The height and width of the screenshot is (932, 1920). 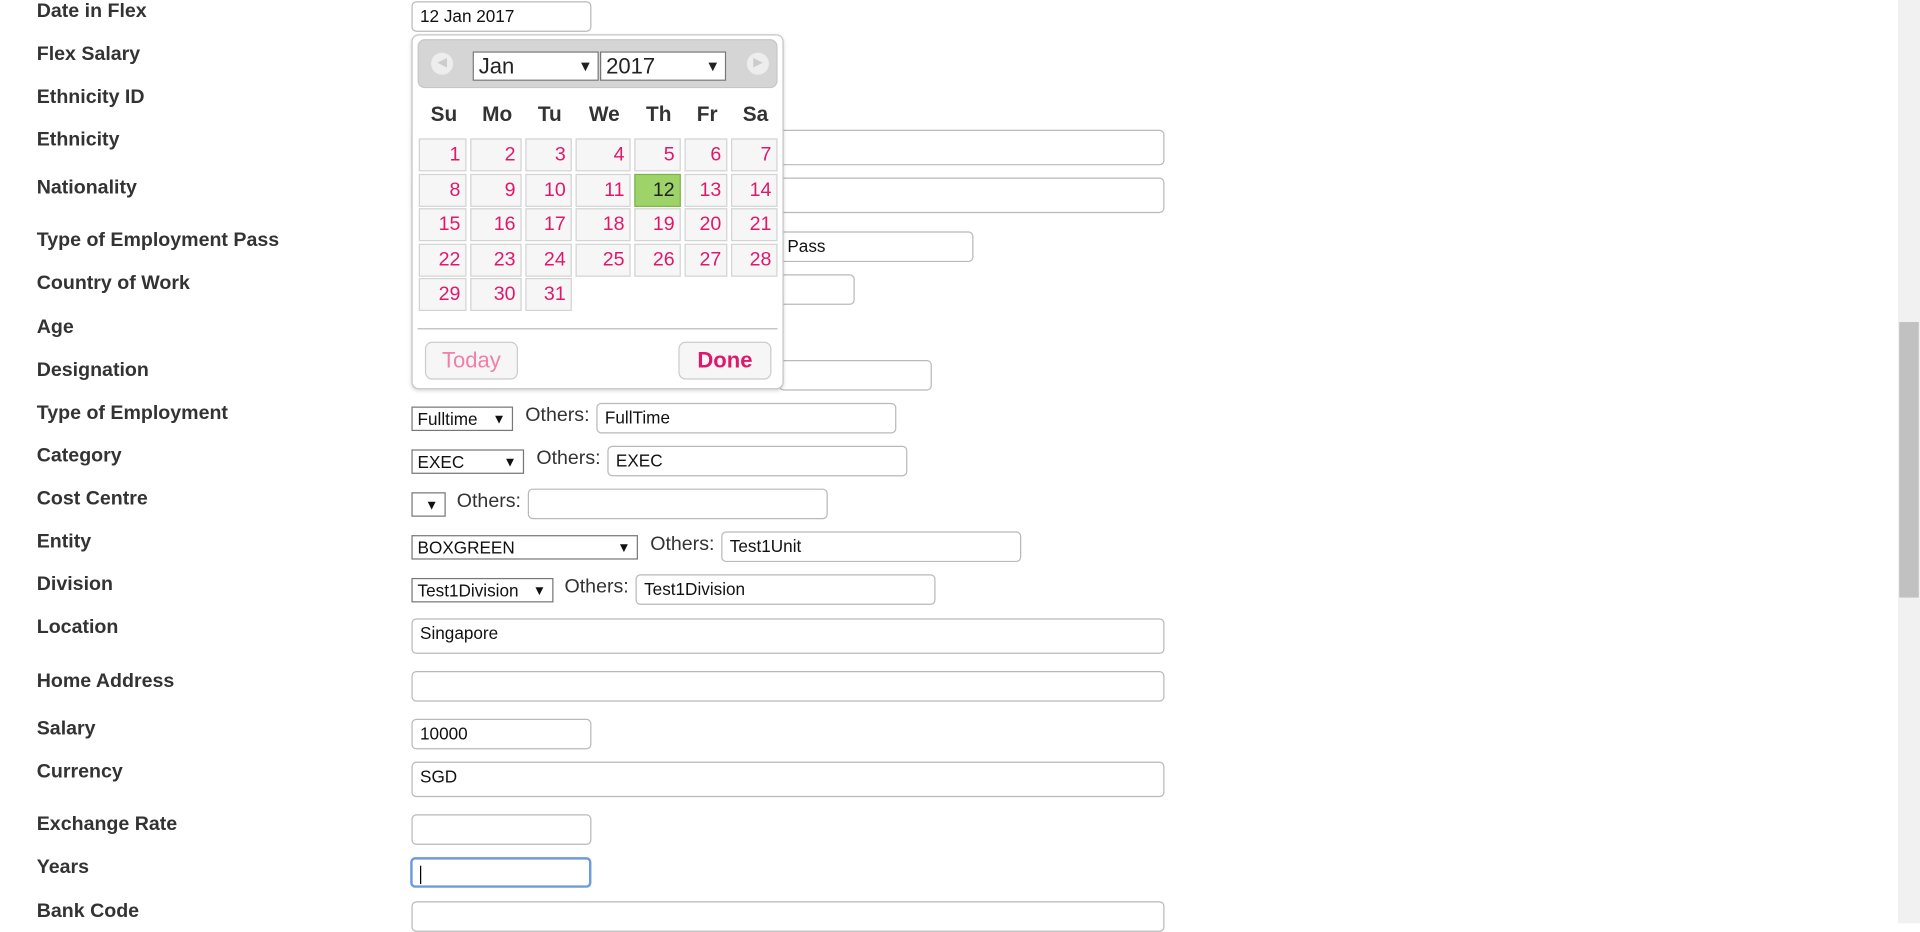 What do you see at coordinates (657, 260) in the screenshot?
I see `day-cell: 26` at bounding box center [657, 260].